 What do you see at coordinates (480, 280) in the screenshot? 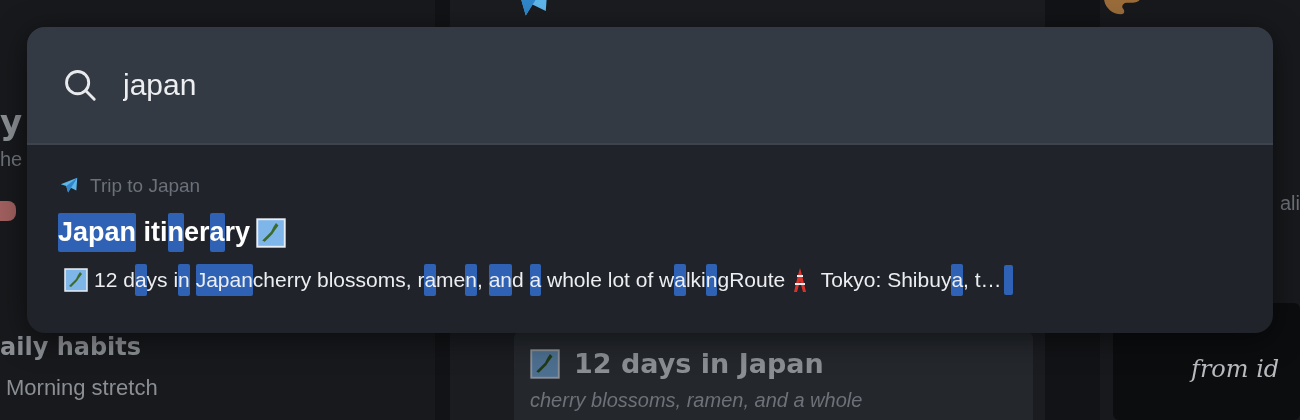
I see `text-part: ,` at bounding box center [480, 280].